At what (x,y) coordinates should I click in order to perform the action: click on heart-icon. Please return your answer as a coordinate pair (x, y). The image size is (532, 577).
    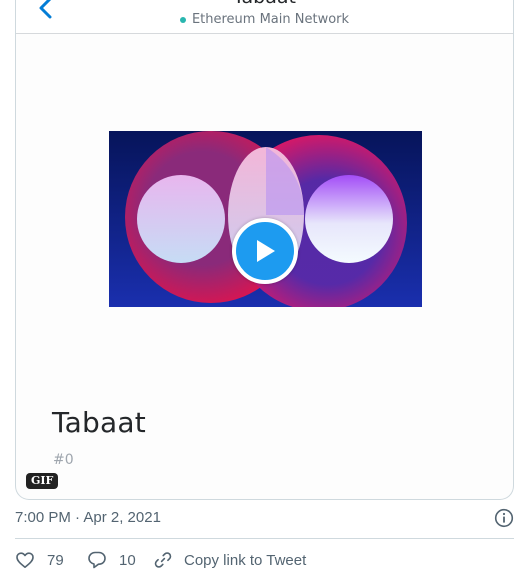
    Looking at the image, I should click on (25, 560).